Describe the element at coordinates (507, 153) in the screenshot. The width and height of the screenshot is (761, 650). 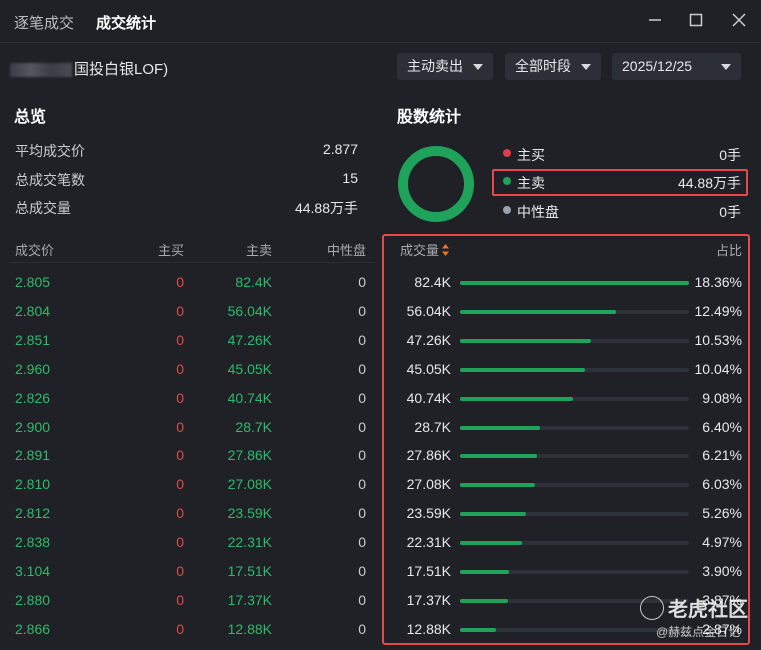
I see `legend-buy-dot` at that location.